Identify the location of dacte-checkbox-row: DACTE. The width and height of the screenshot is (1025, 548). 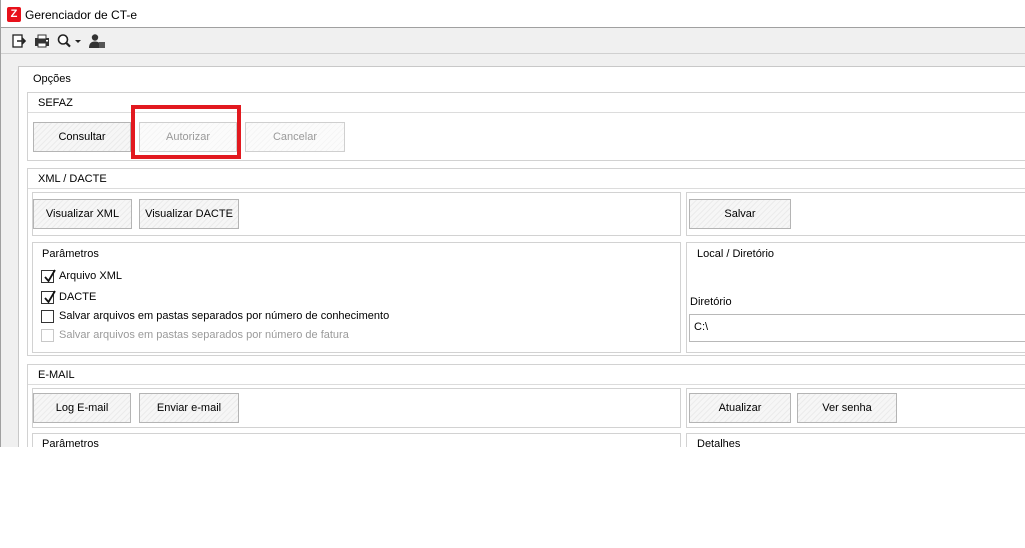
(68, 297).